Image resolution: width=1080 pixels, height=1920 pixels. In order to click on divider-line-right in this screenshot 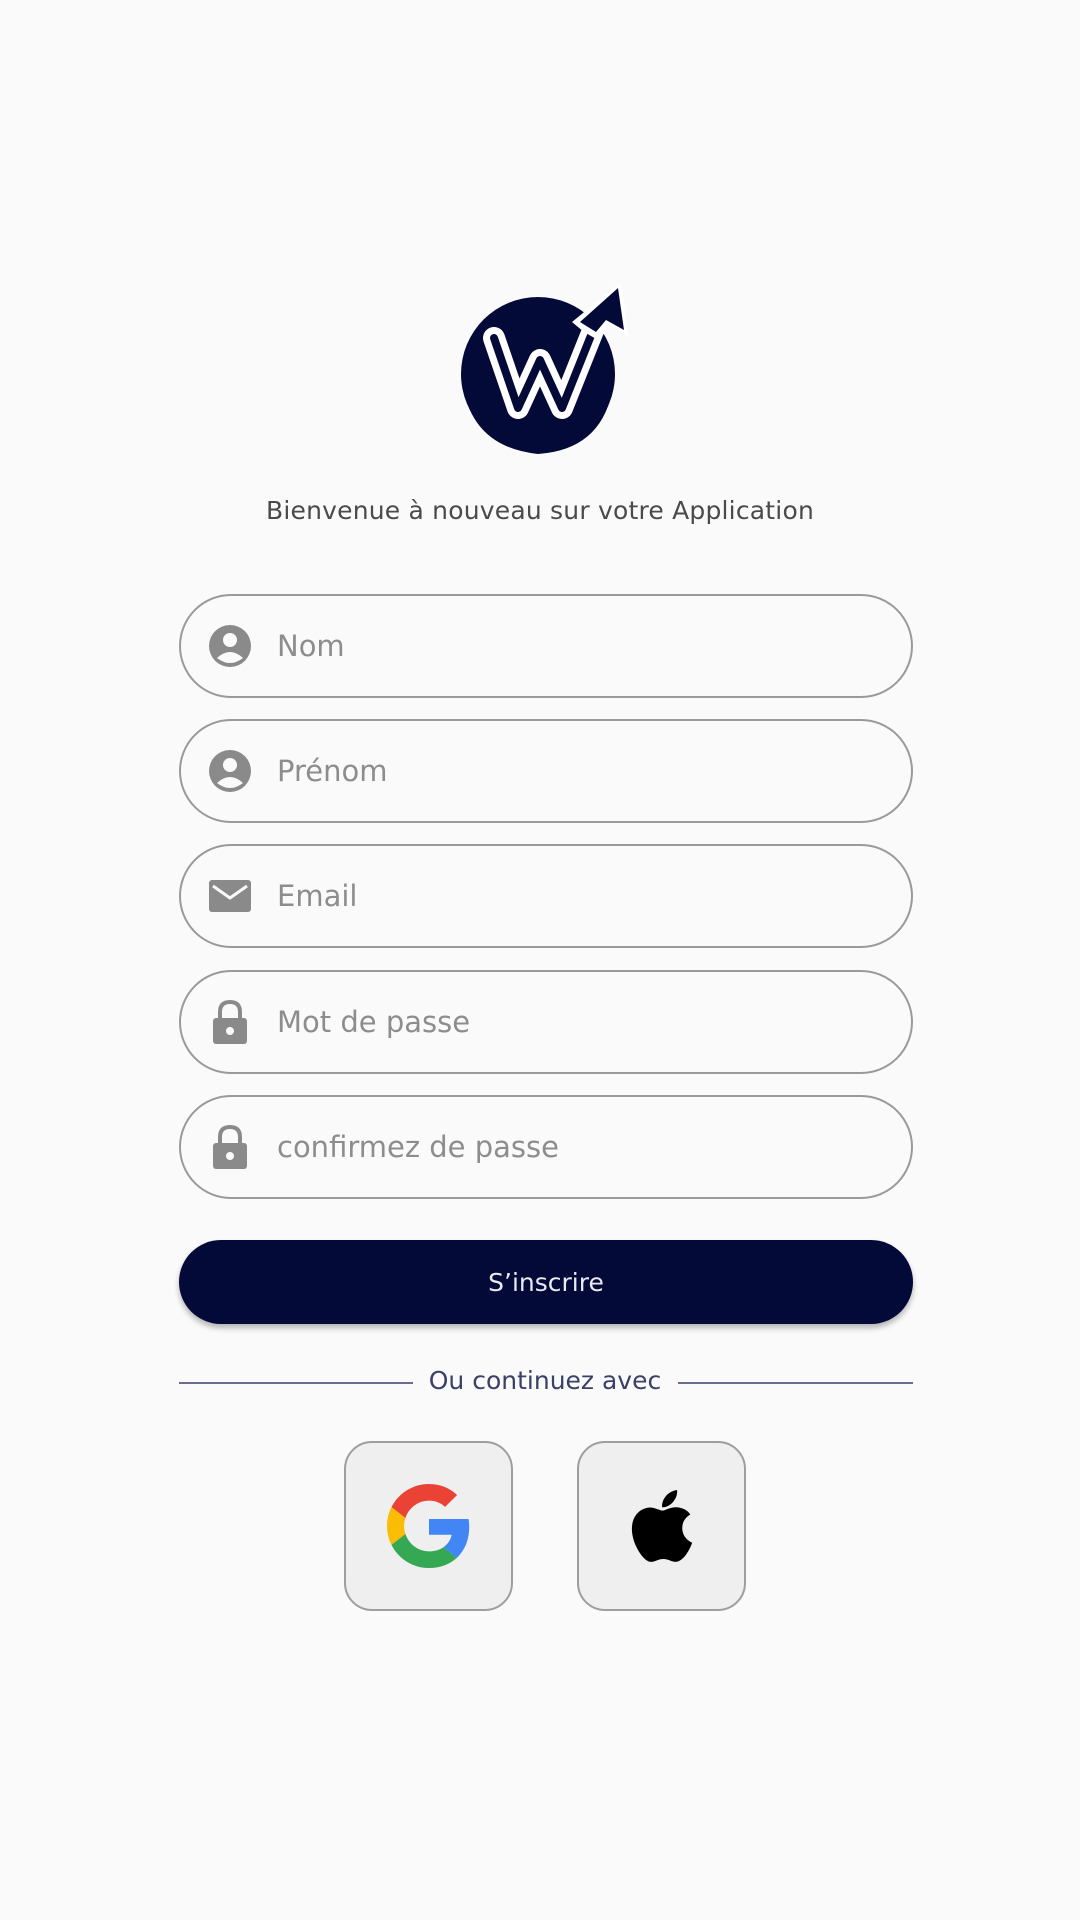, I will do `click(795, 1383)`.